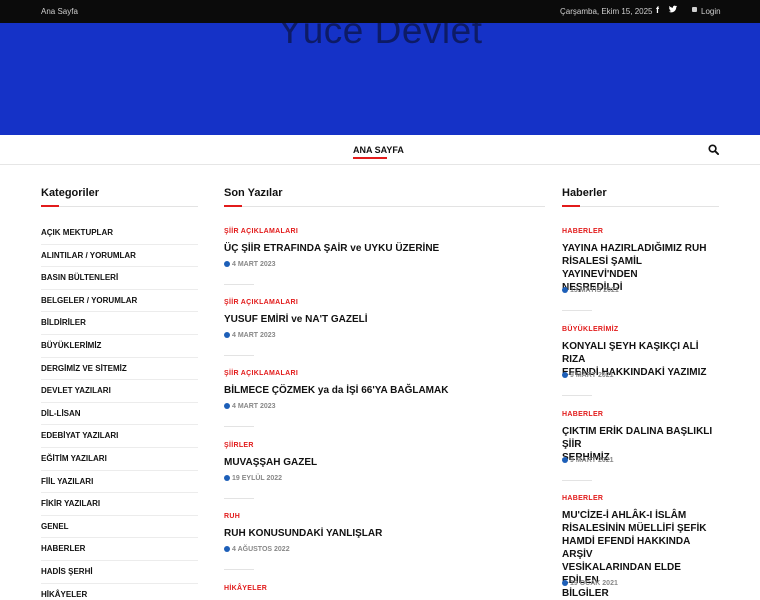 The image size is (760, 600). Describe the element at coordinates (640, 206) in the screenshot. I see `news-rule` at that location.